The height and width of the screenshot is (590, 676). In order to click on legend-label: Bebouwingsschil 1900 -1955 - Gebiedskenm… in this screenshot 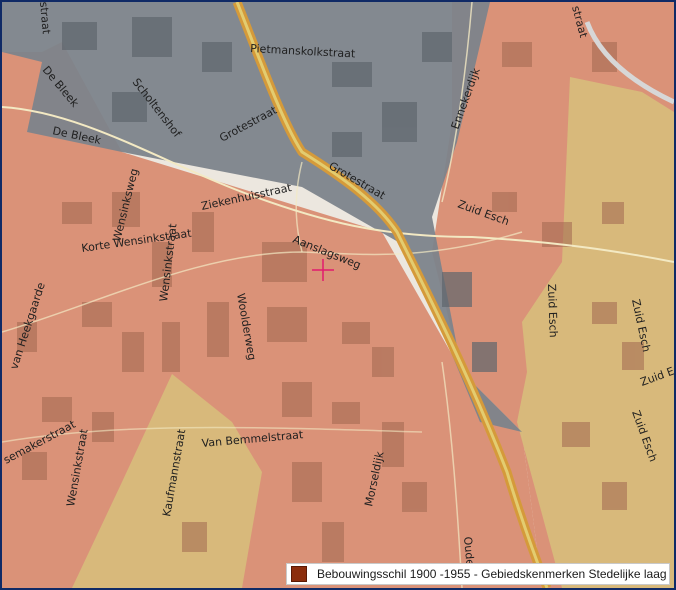, I will do `click(492, 574)`.